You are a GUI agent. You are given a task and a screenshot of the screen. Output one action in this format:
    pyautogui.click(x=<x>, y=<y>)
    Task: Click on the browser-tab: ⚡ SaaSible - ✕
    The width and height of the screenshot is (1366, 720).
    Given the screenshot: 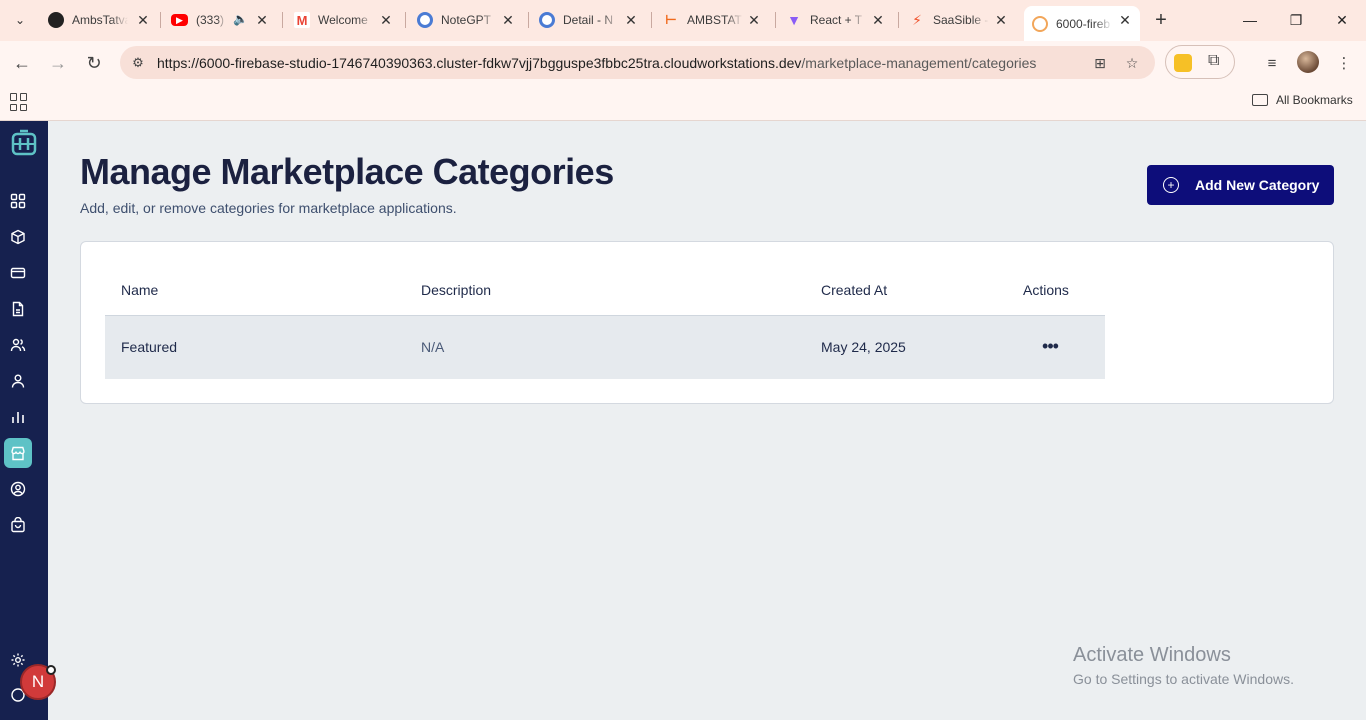 What is the action you would take?
    pyautogui.click(x=959, y=20)
    